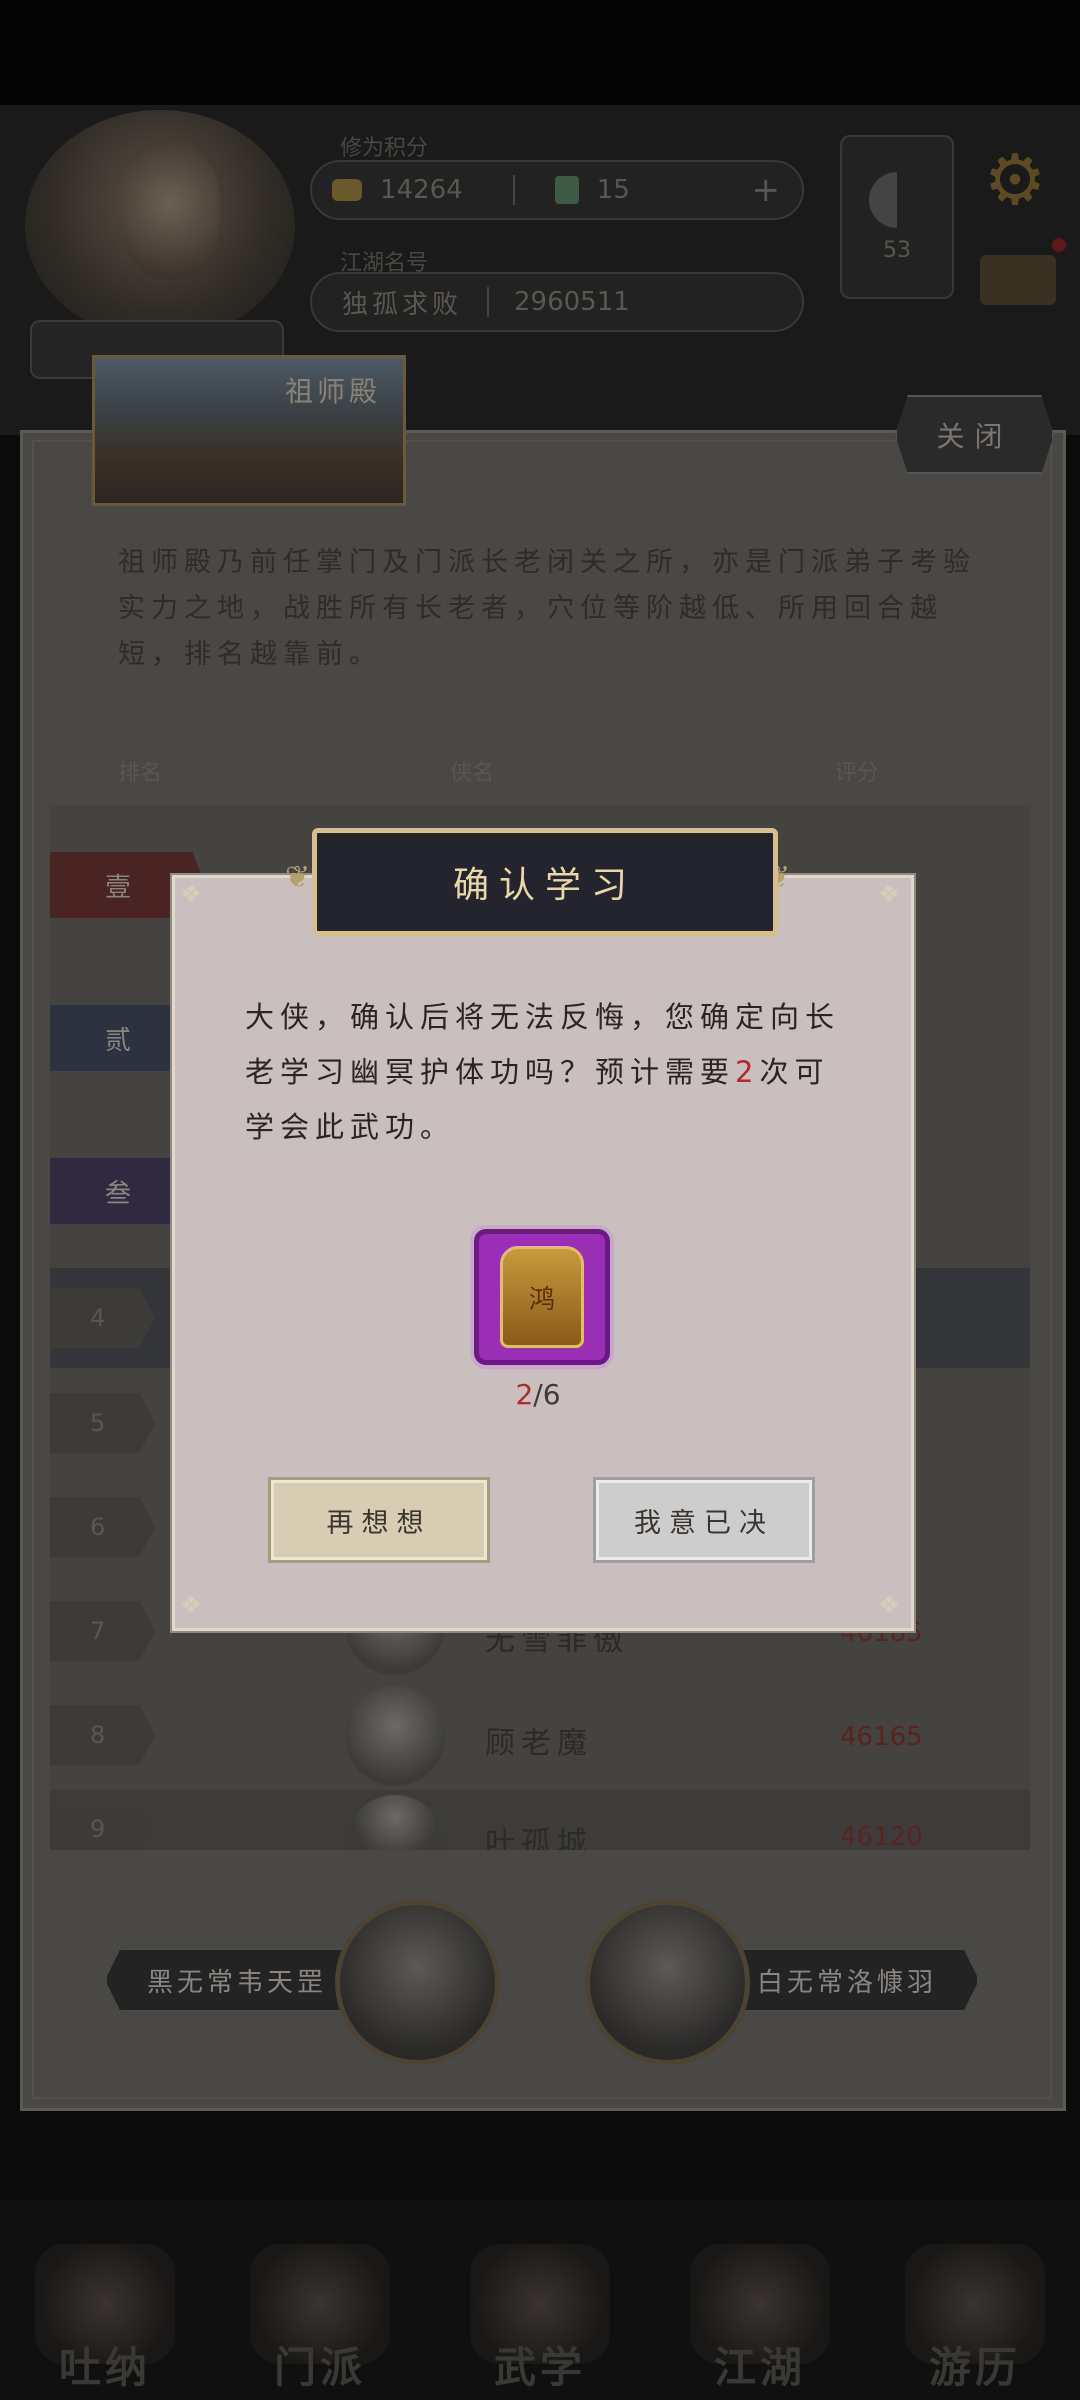 This screenshot has height=2400, width=1080. I want to click on notification-dot, so click(1059, 245).